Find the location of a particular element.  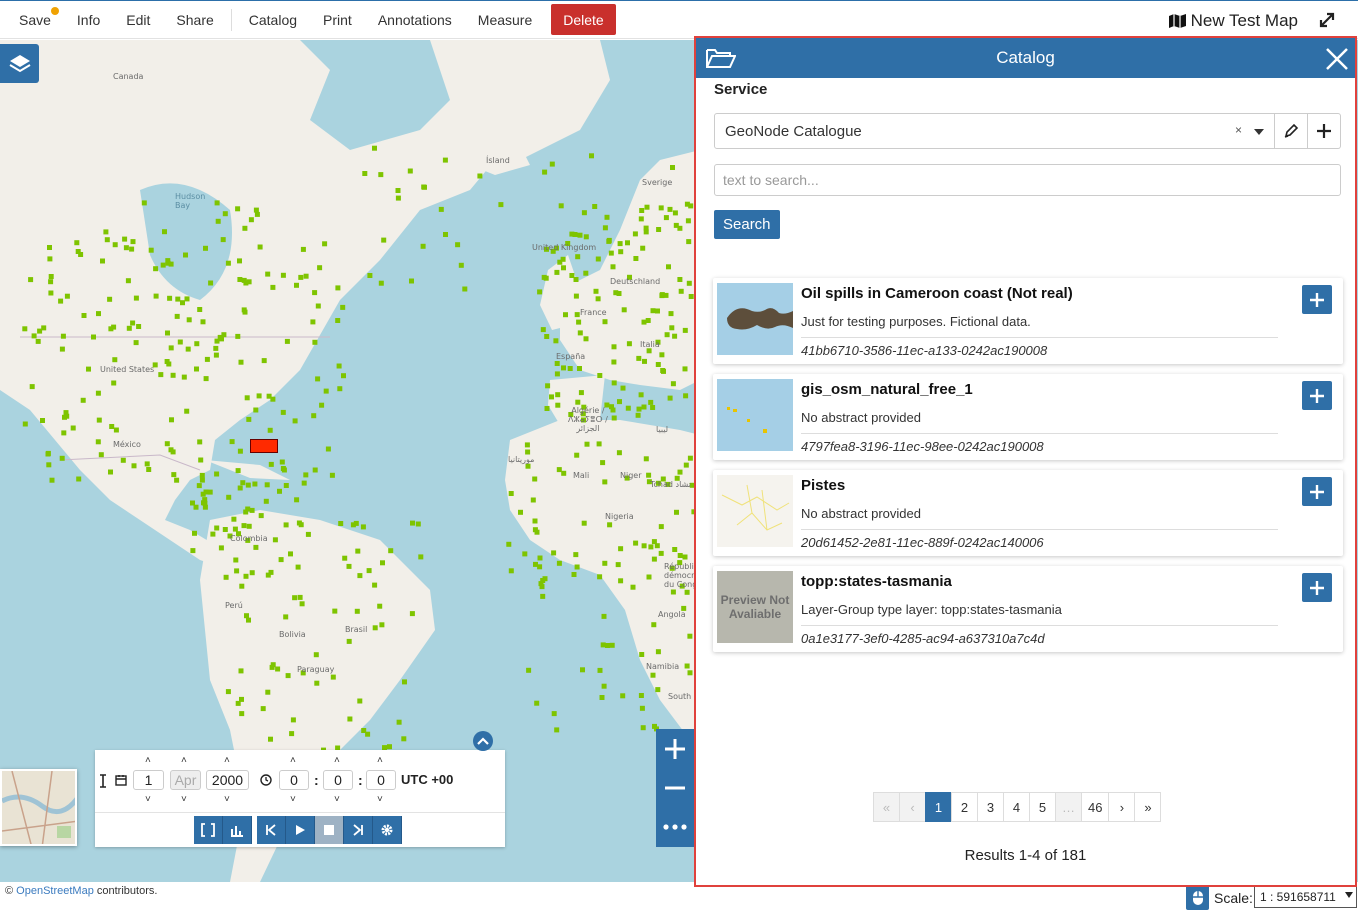

play-button is located at coordinates (300, 830).